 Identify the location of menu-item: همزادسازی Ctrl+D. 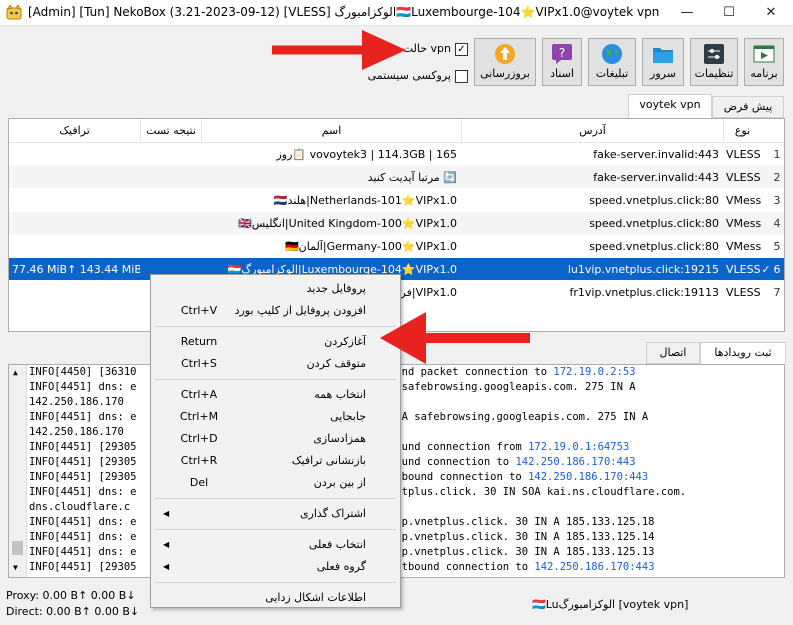
(275, 439).